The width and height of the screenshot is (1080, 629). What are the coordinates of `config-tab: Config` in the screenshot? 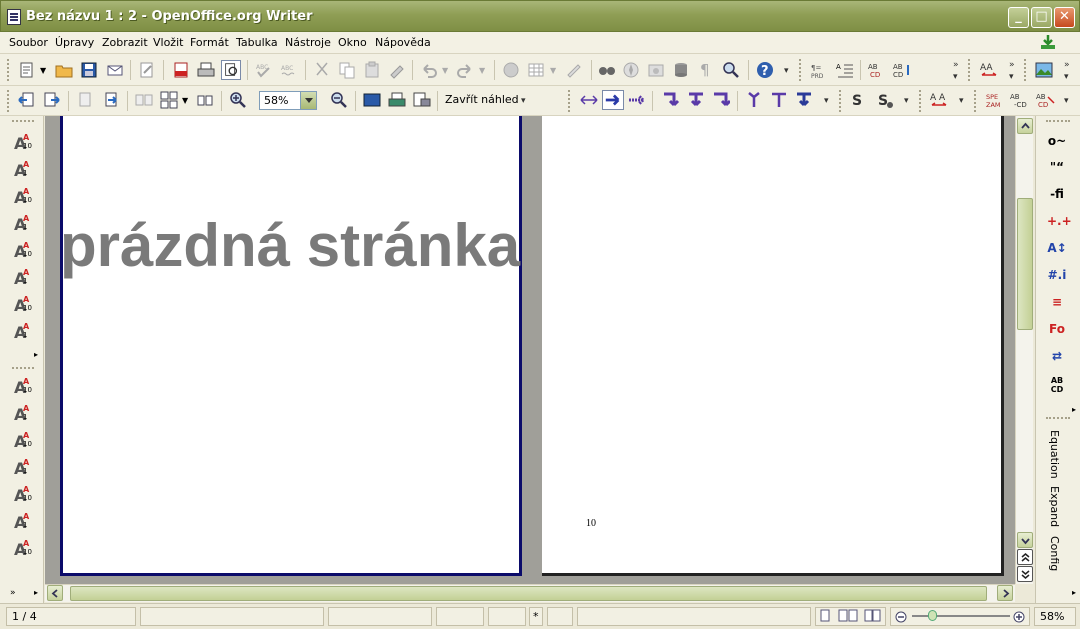 It's located at (1054, 553).